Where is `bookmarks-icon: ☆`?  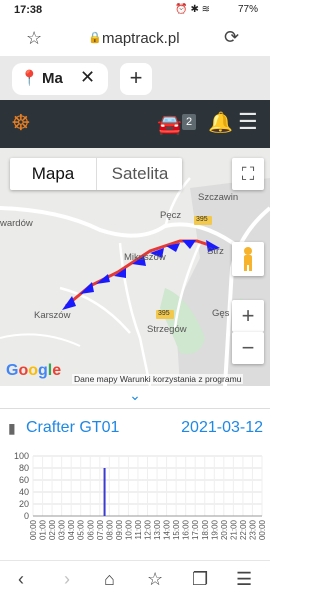 bookmarks-icon: ☆ is located at coordinates (155, 579).